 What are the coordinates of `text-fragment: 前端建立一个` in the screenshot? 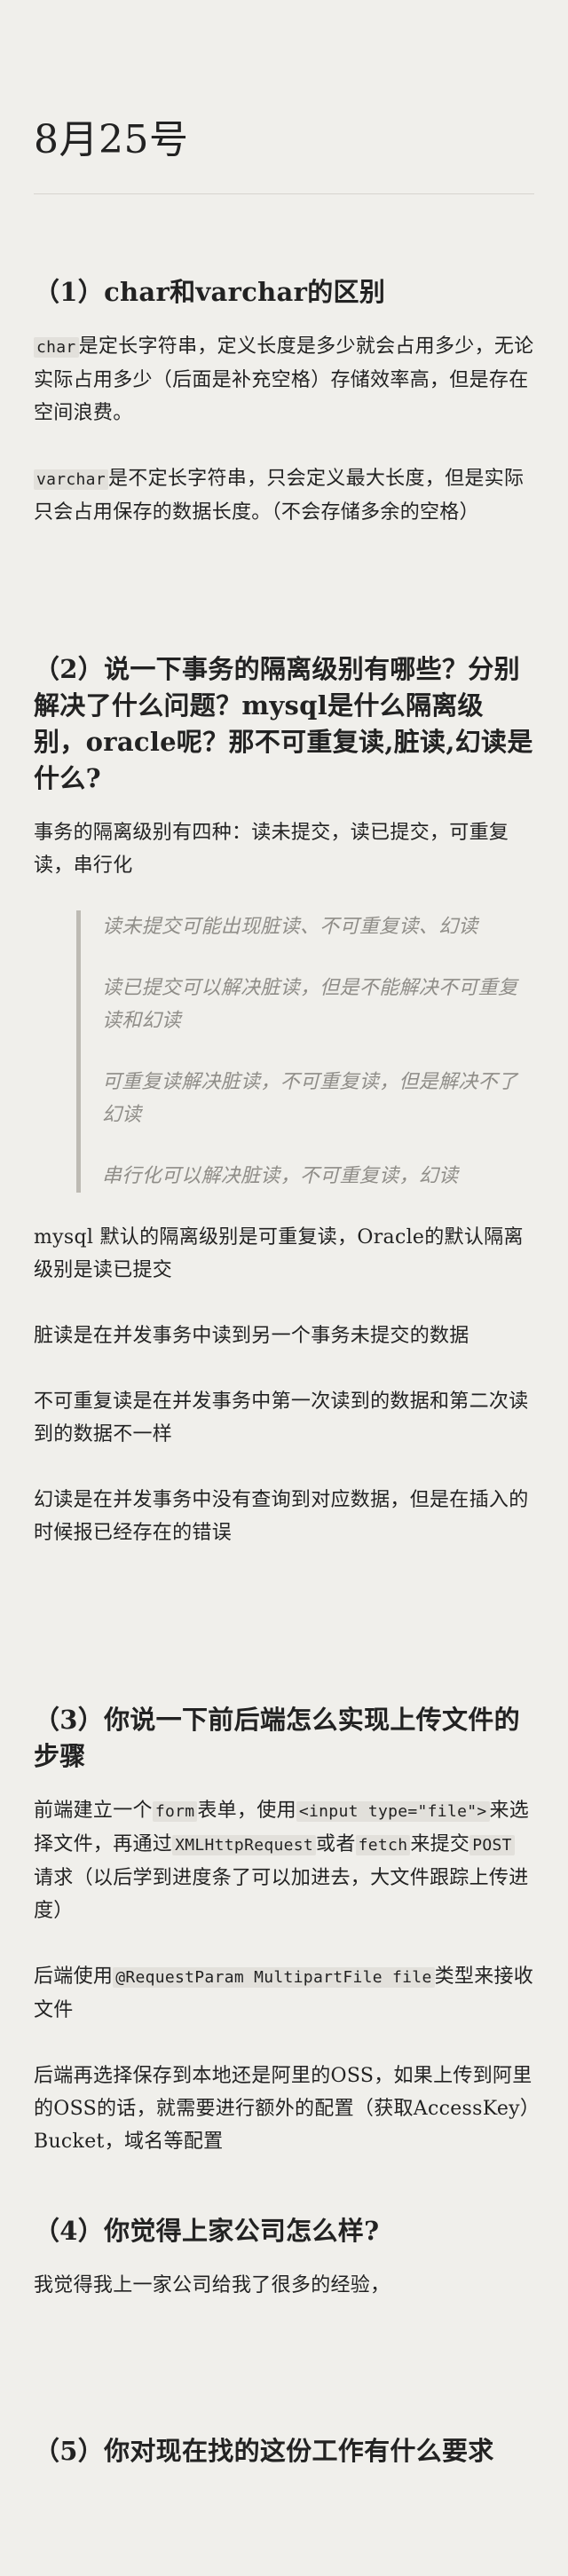 It's located at (93, 1811).